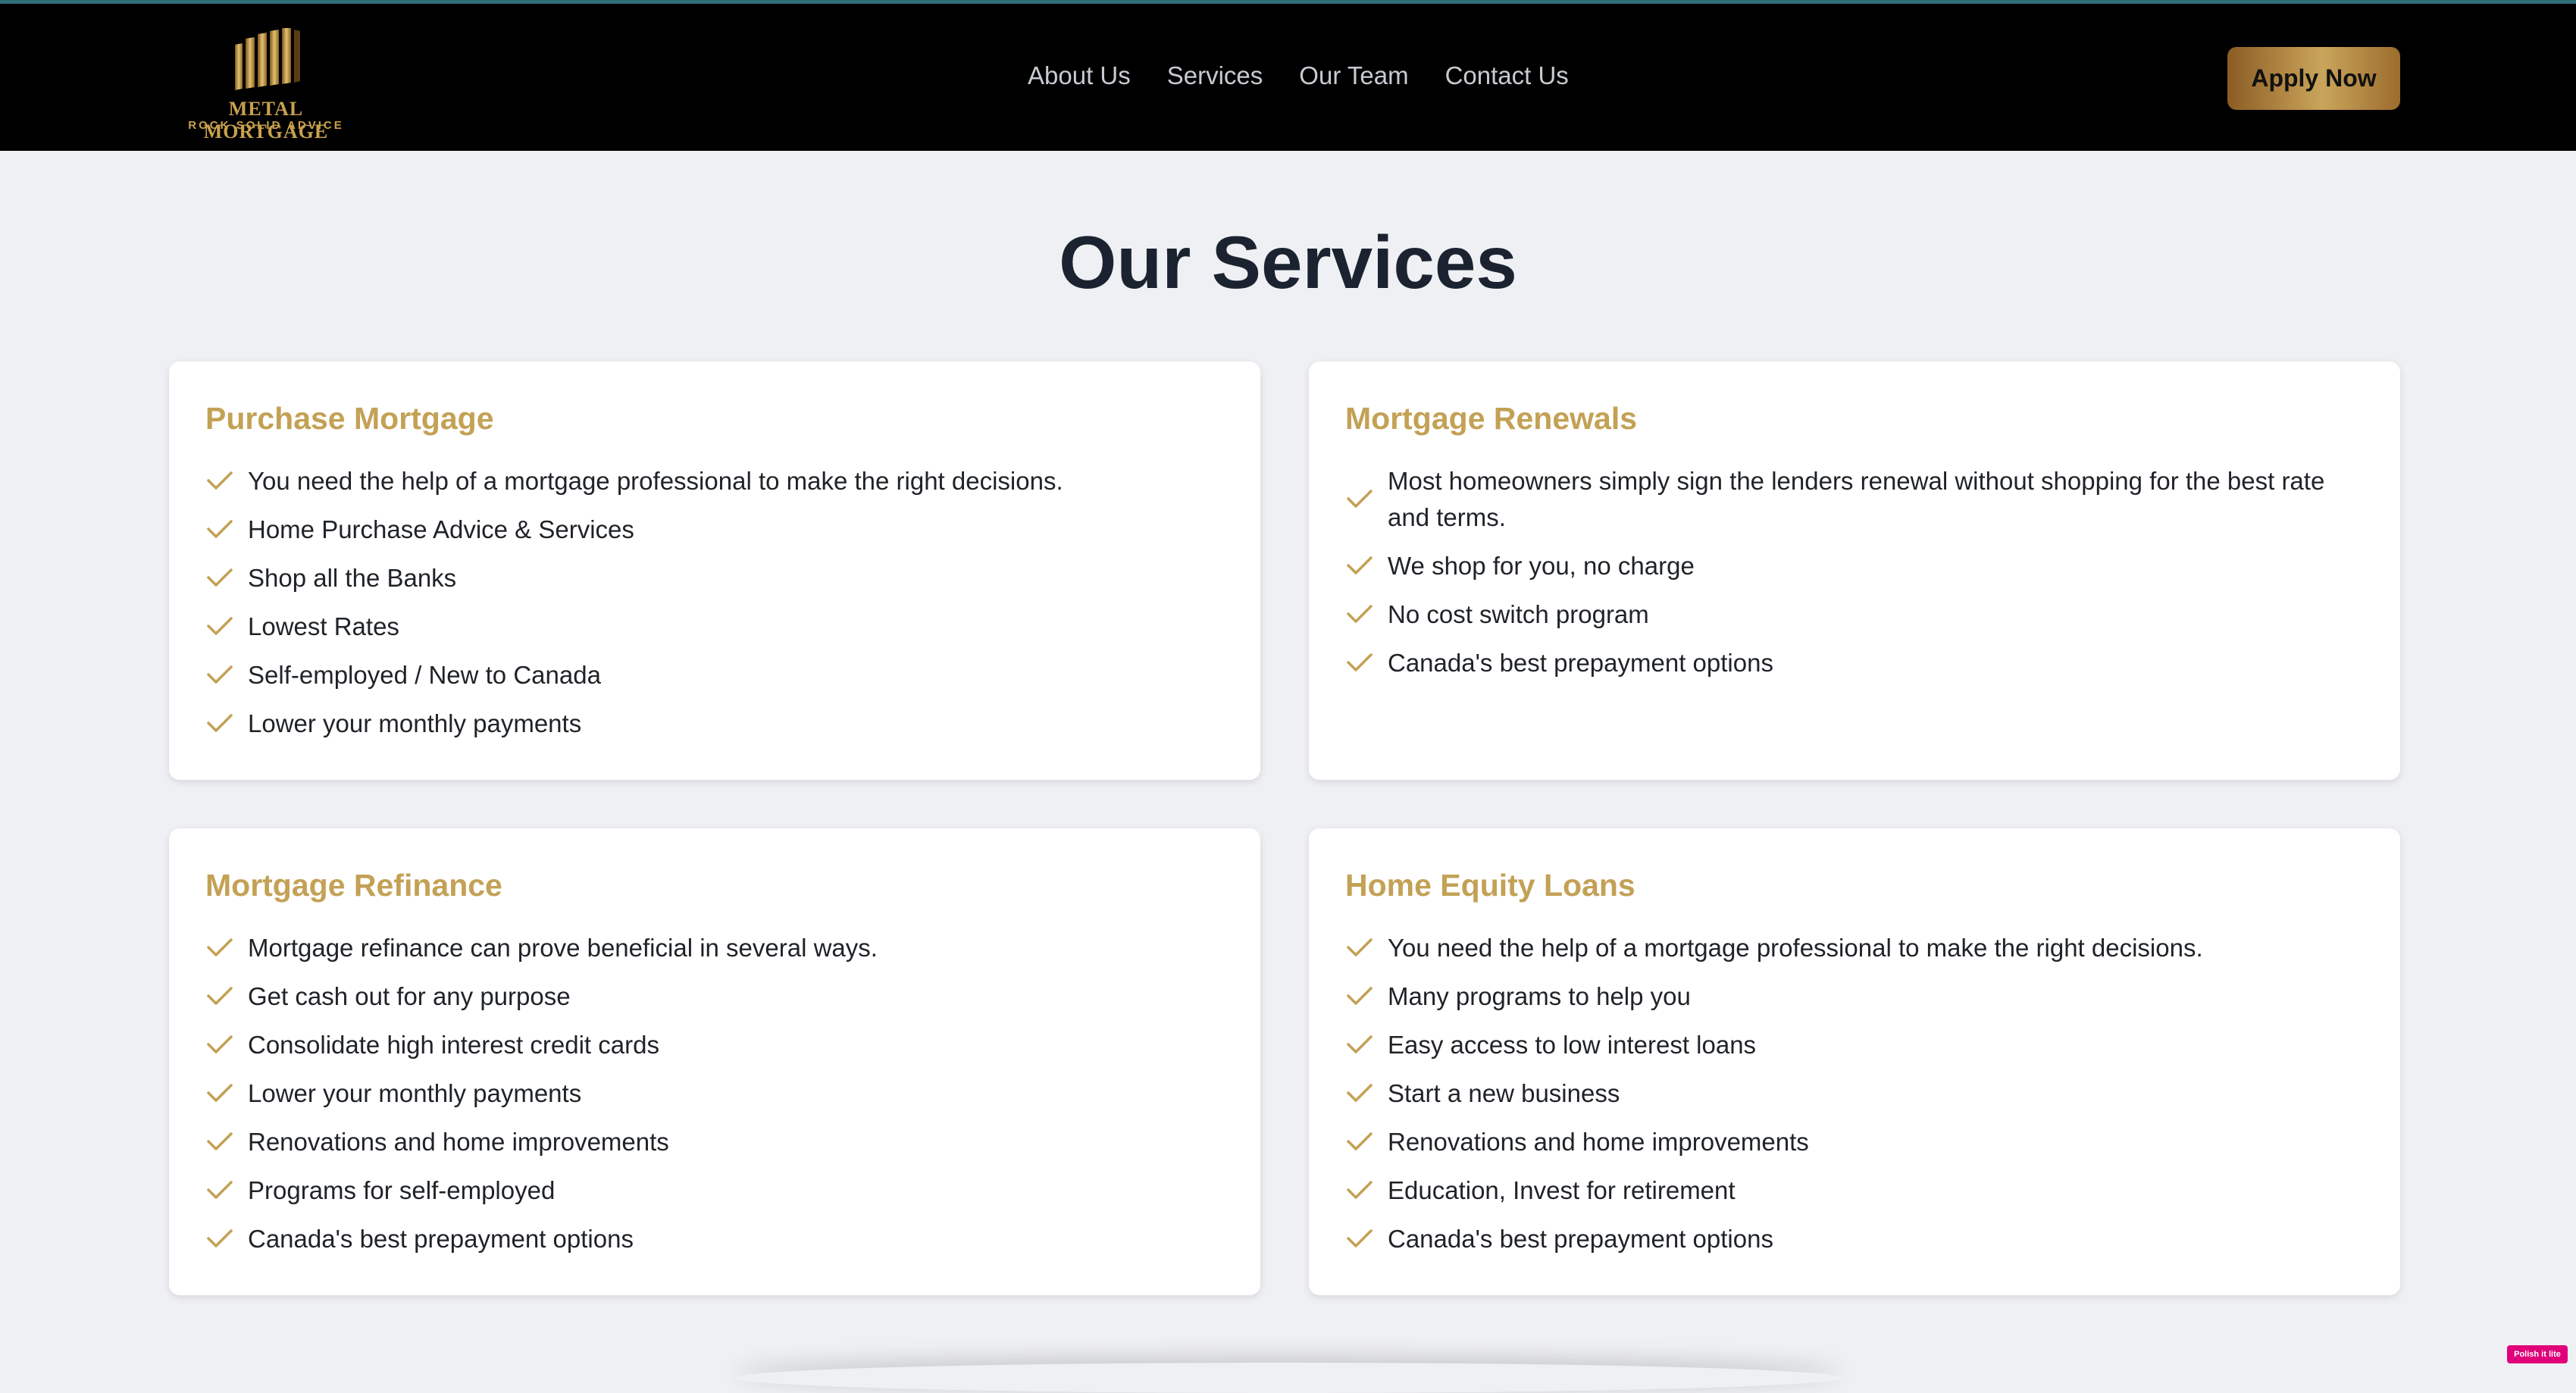 This screenshot has height=1393, width=2576. What do you see at coordinates (1562, 1190) in the screenshot?
I see `list-item-text: Education, Invest for retirement` at bounding box center [1562, 1190].